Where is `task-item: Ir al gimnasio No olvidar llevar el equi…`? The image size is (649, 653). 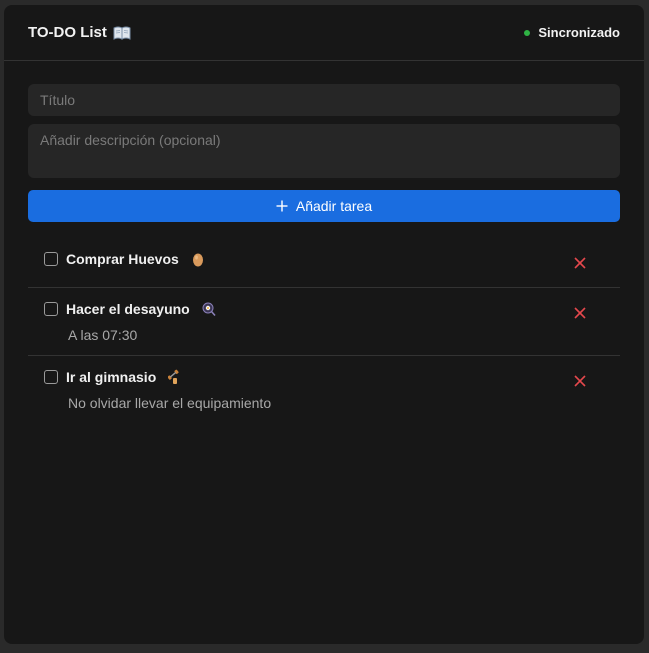
task-item: Ir al gimnasio No olvidar llevar el equi… is located at coordinates (324, 389).